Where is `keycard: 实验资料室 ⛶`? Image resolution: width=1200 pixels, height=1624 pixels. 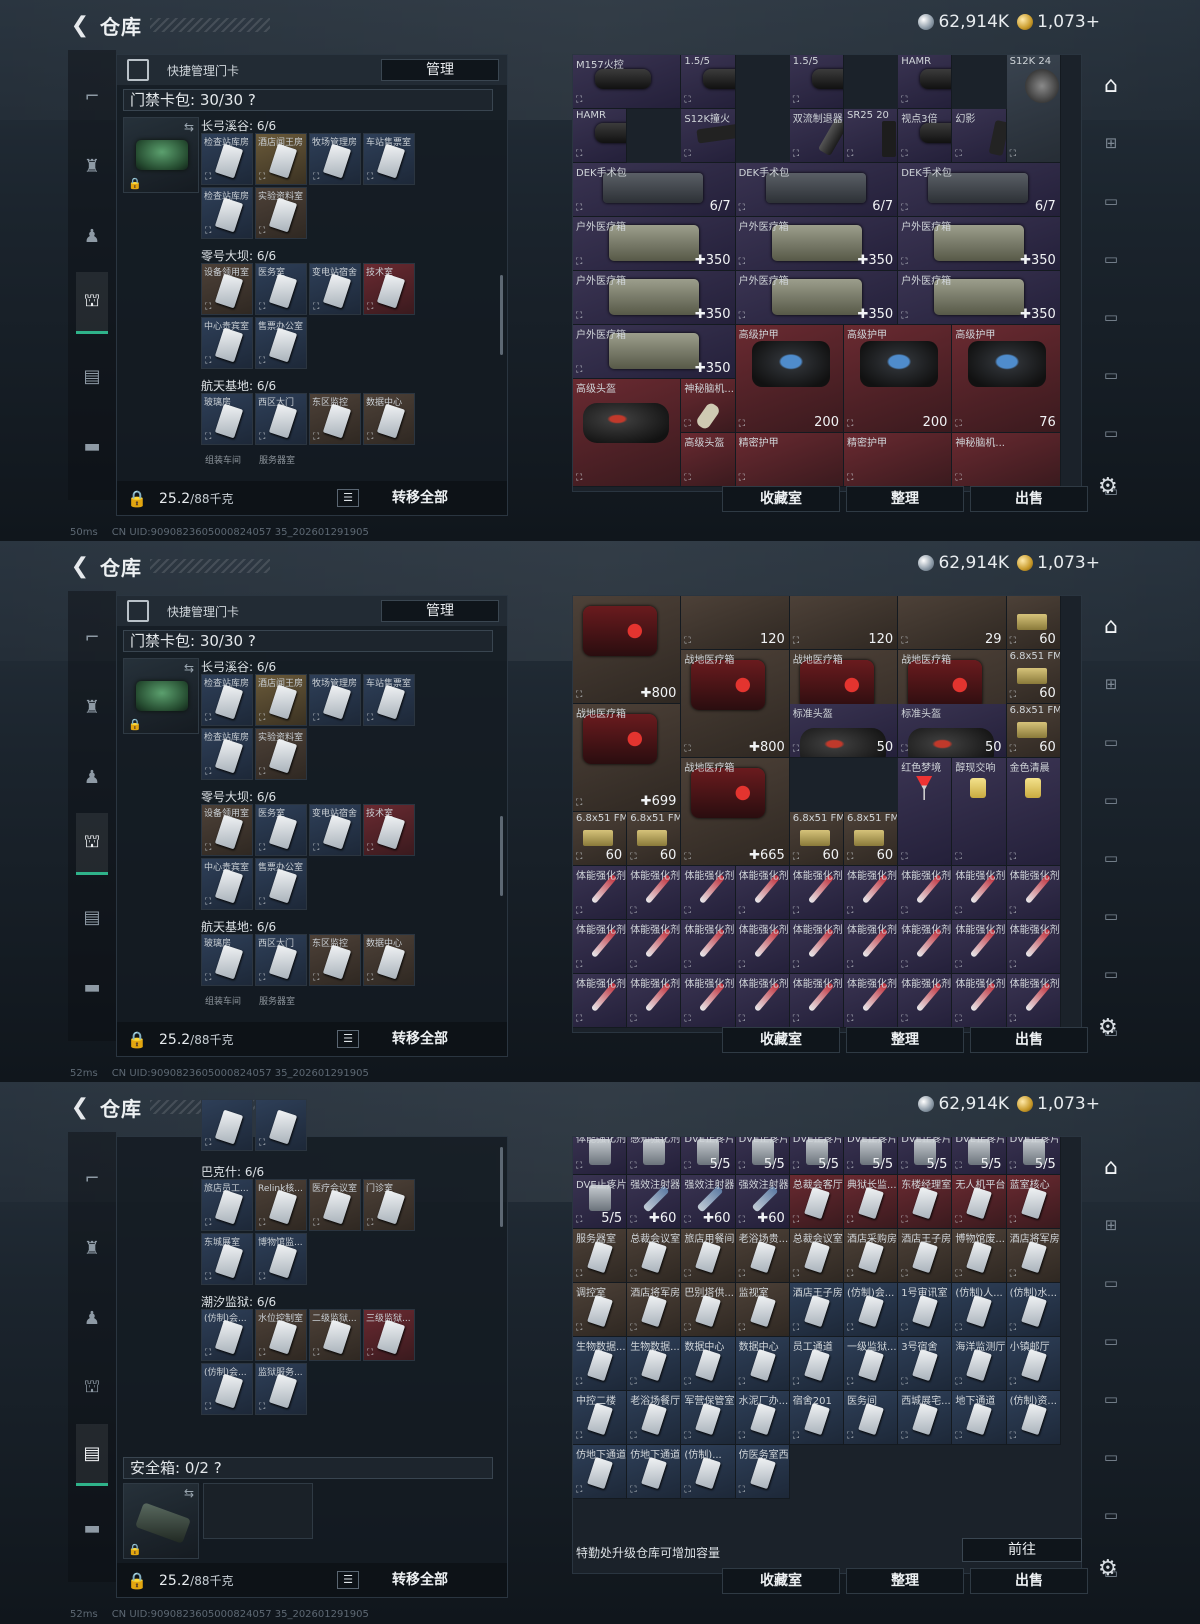 keycard: 实验资料室 ⛶ is located at coordinates (281, 754).